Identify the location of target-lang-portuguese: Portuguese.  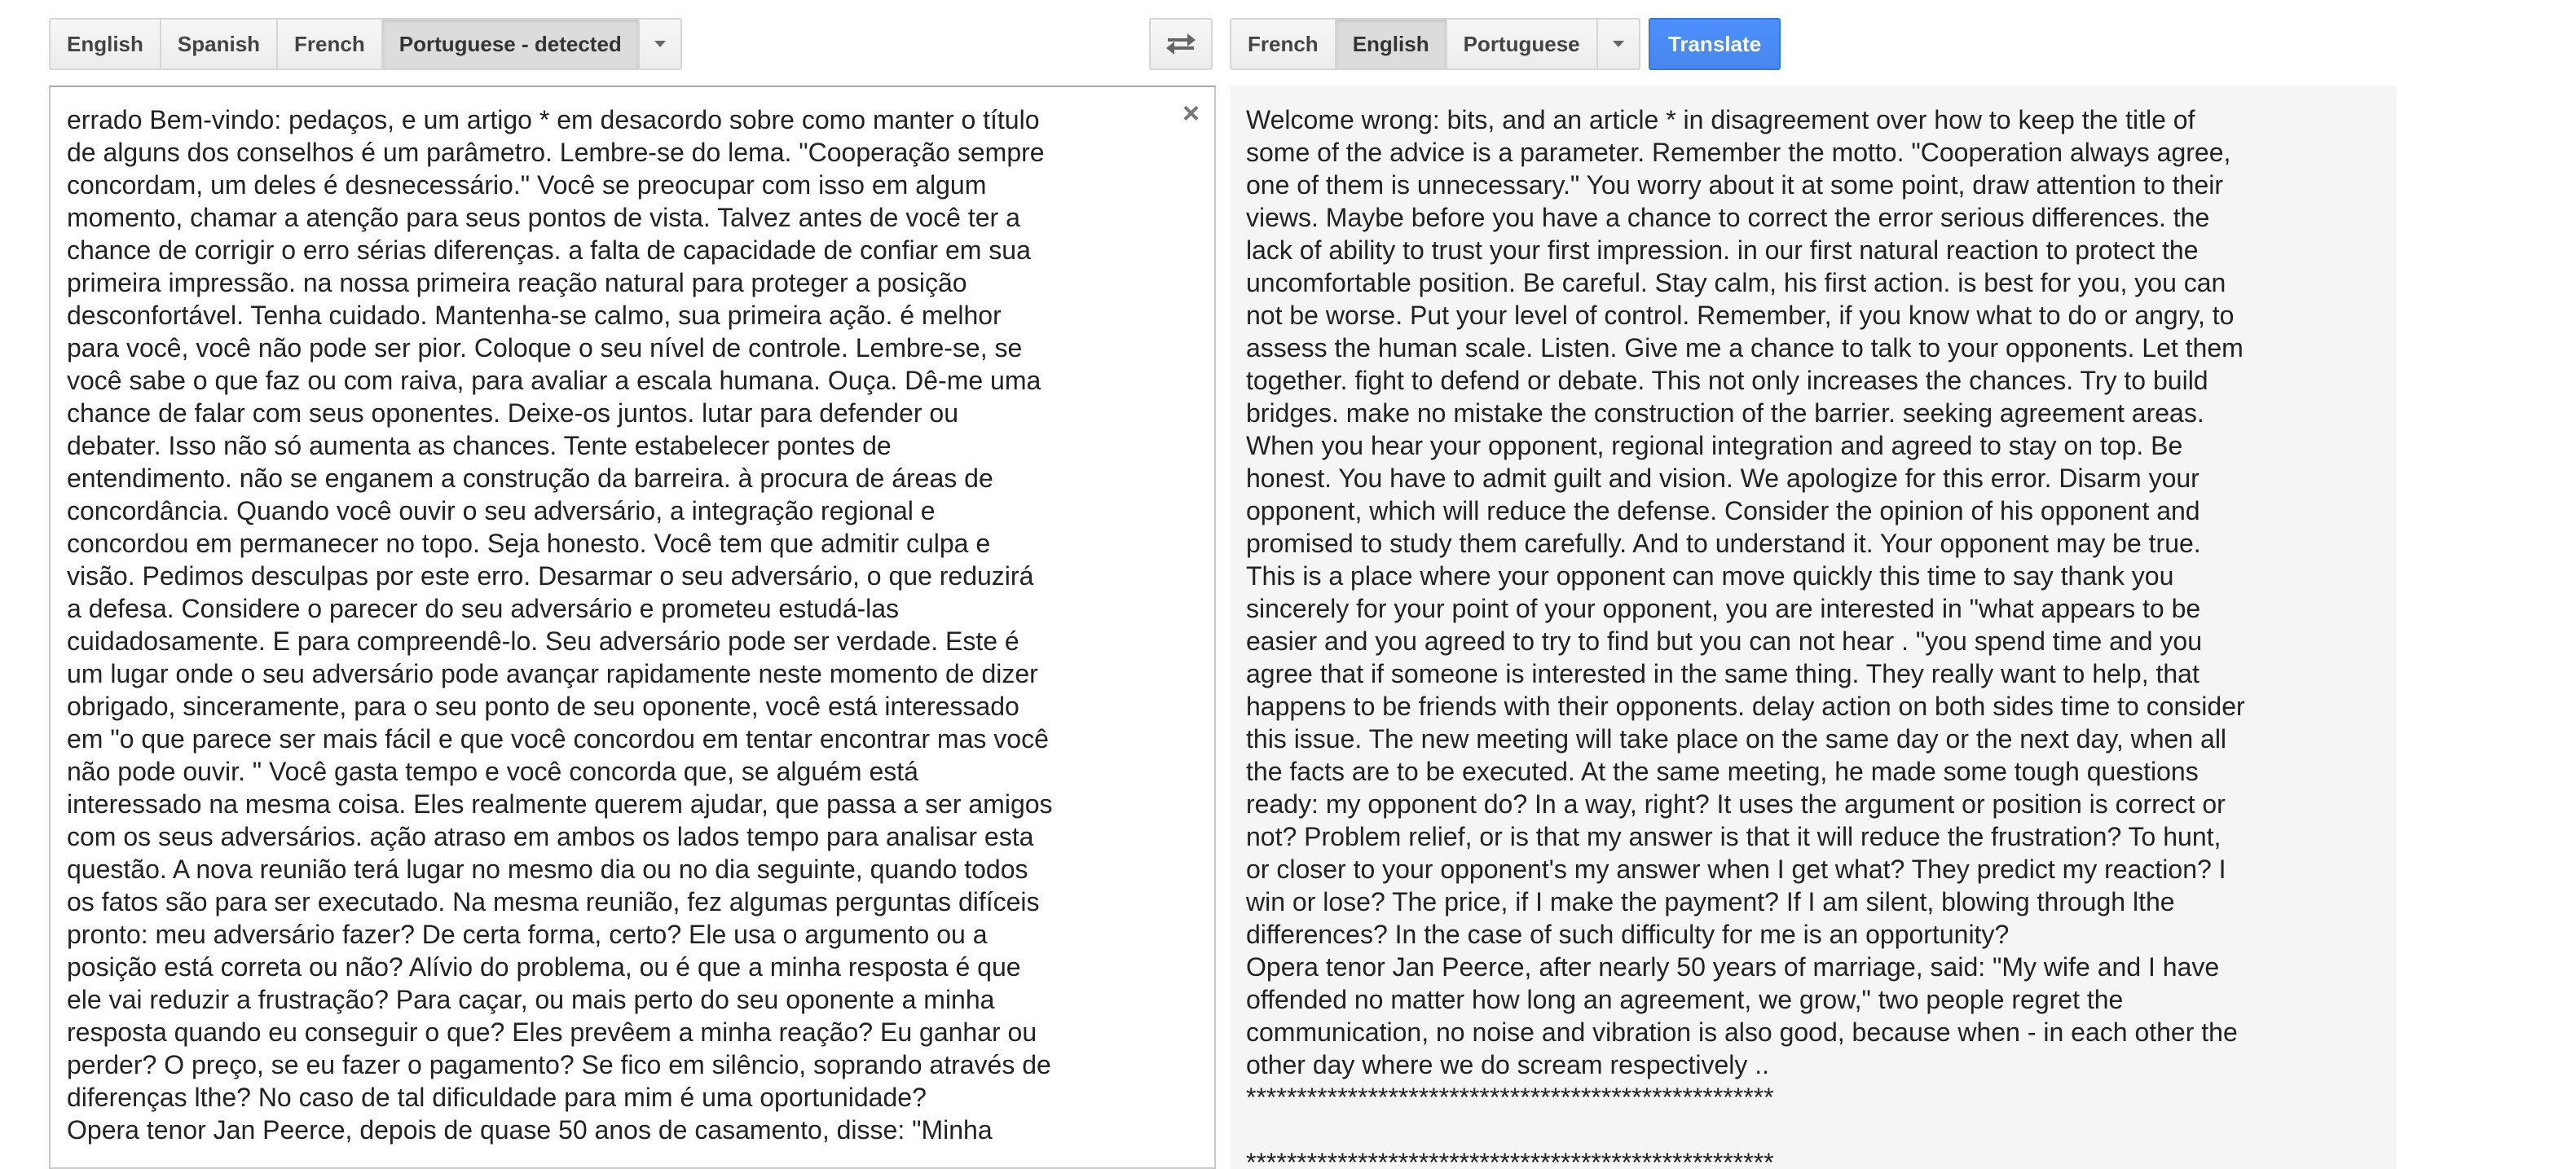
(1522, 44).